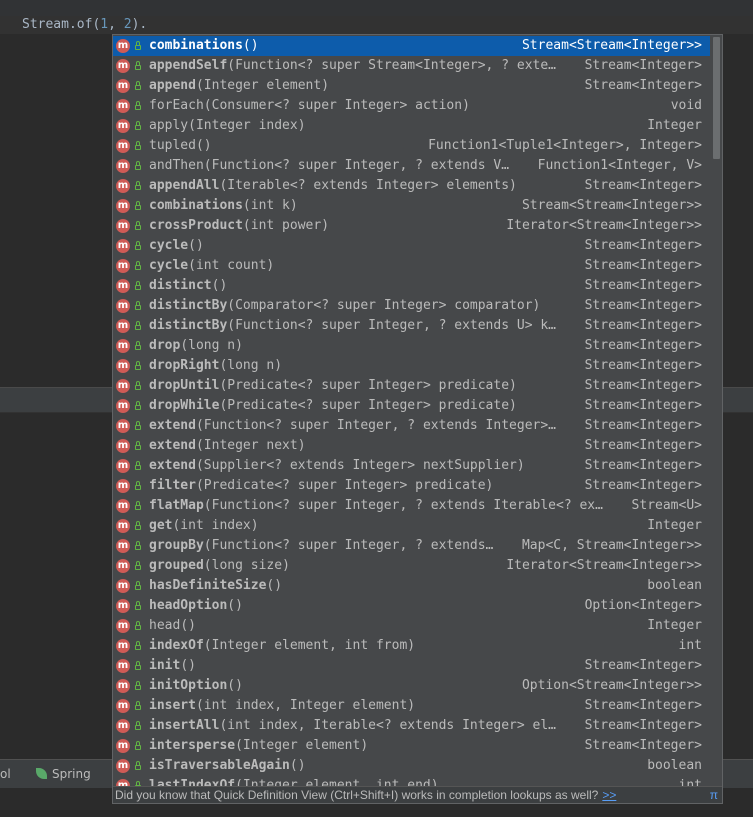  What do you see at coordinates (184, 725) in the screenshot?
I see `completion-method-name: insertAll` at bounding box center [184, 725].